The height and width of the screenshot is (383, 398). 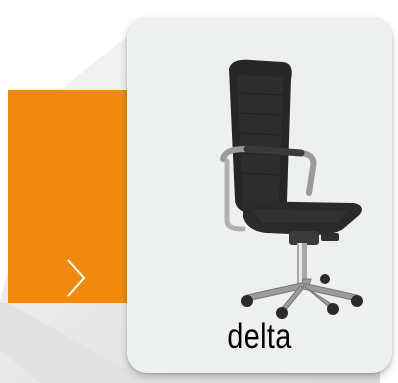 I want to click on chevron-right-icon, so click(x=76, y=278).